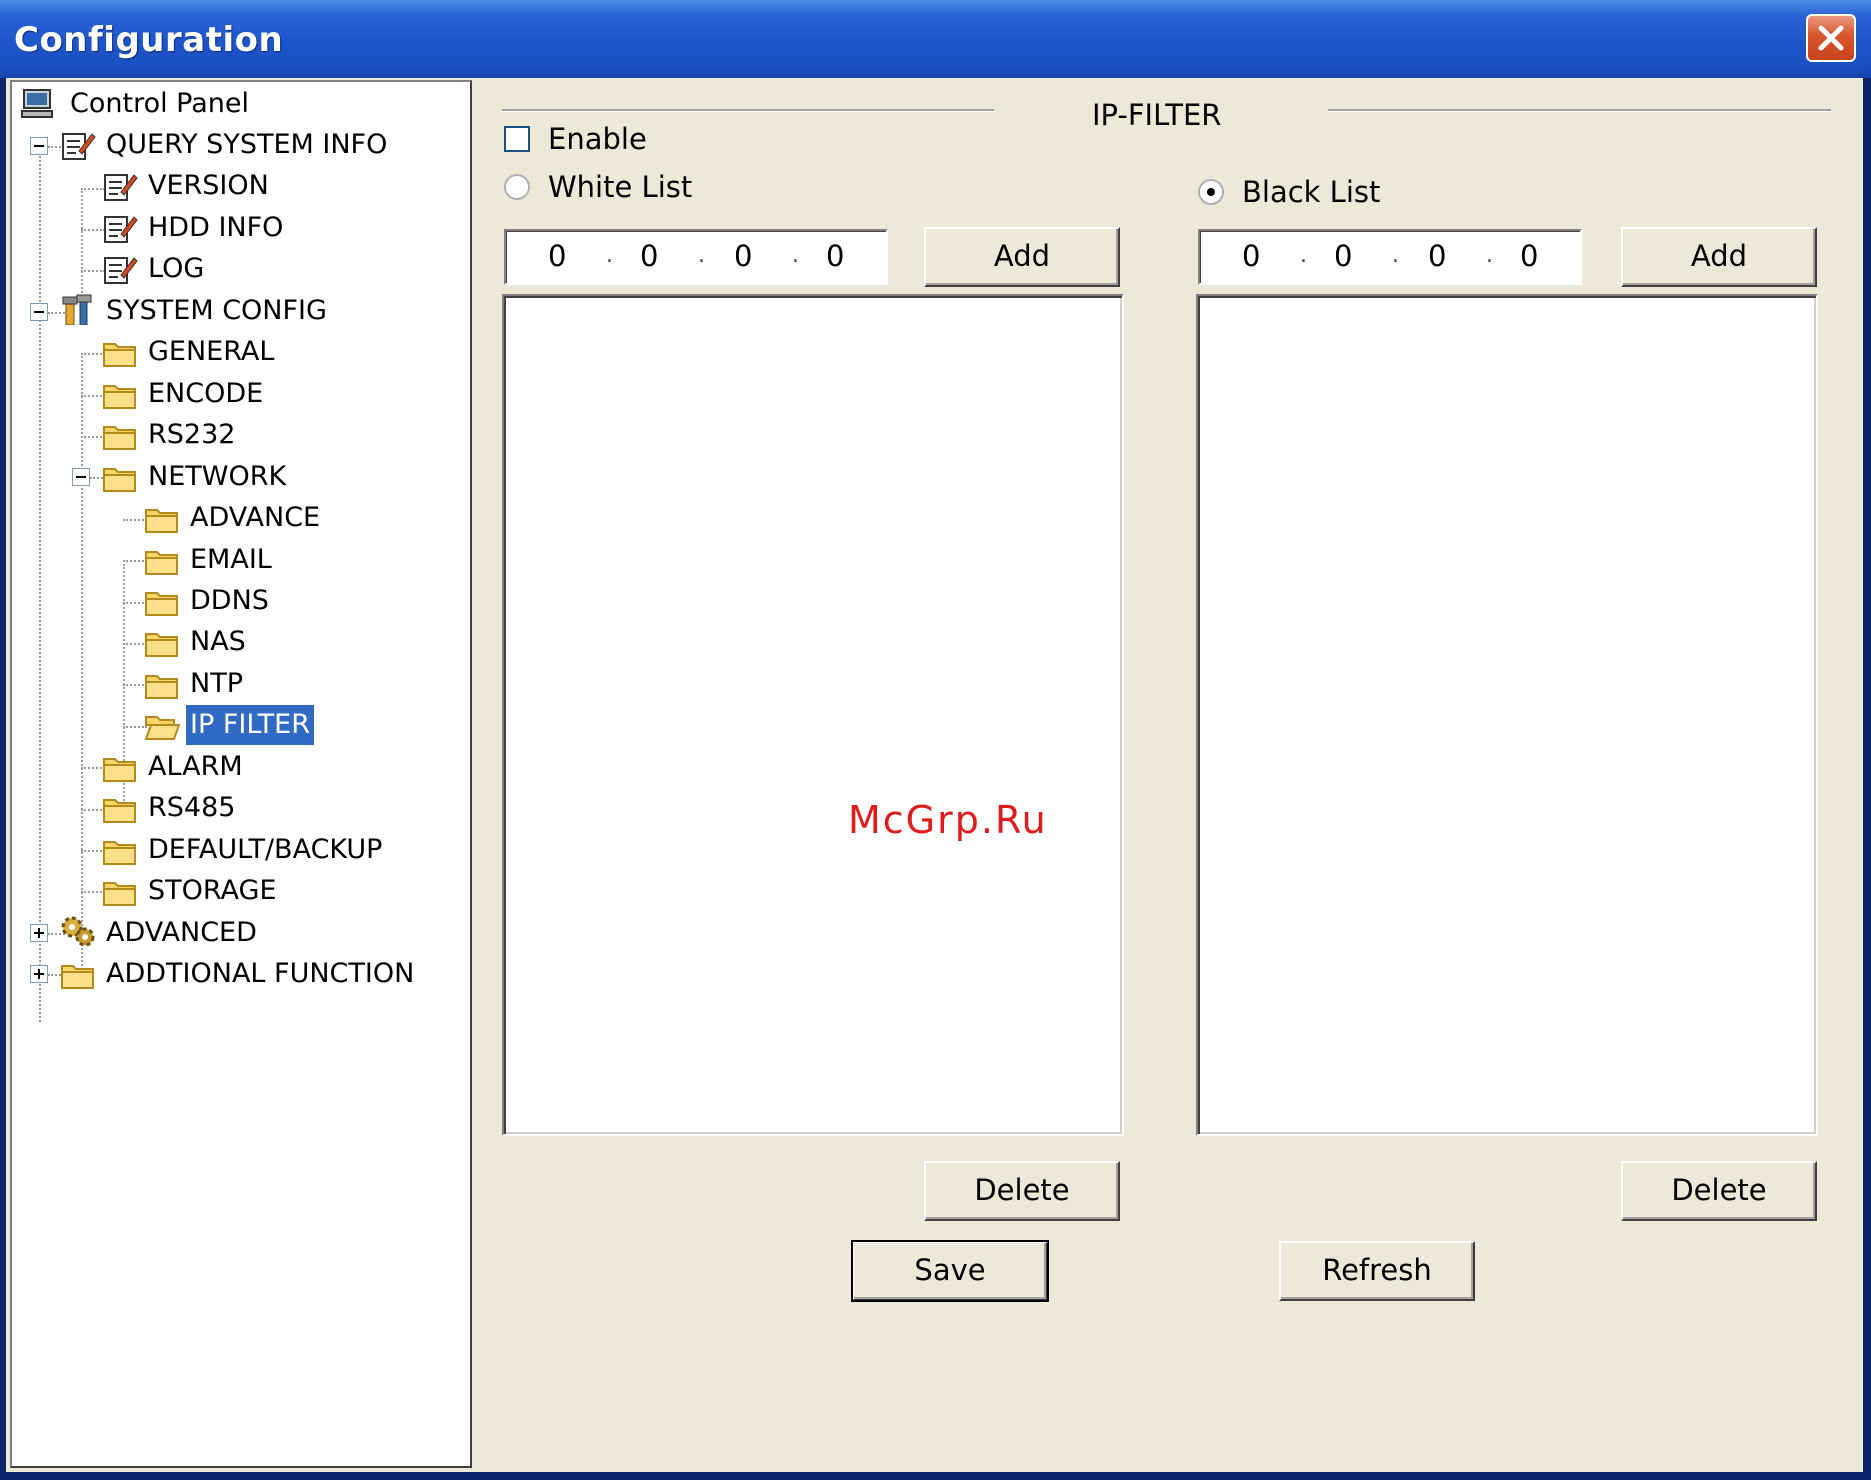 The width and height of the screenshot is (1871, 1480). What do you see at coordinates (162, 728) in the screenshot?
I see `open-folder-icon` at bounding box center [162, 728].